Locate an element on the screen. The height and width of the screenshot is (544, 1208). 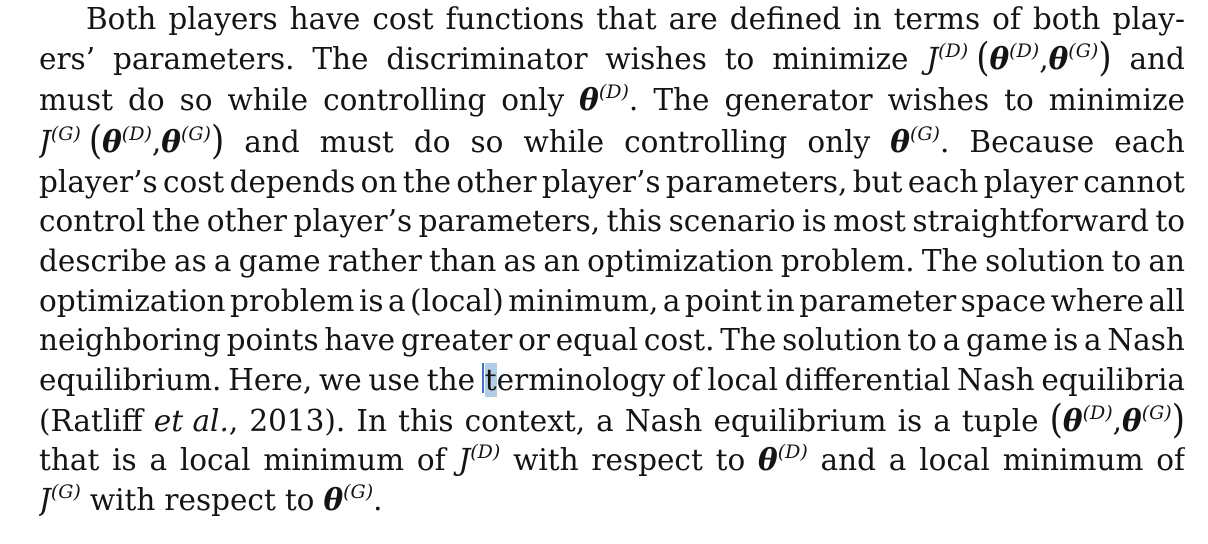
word: of is located at coordinates (431, 460).